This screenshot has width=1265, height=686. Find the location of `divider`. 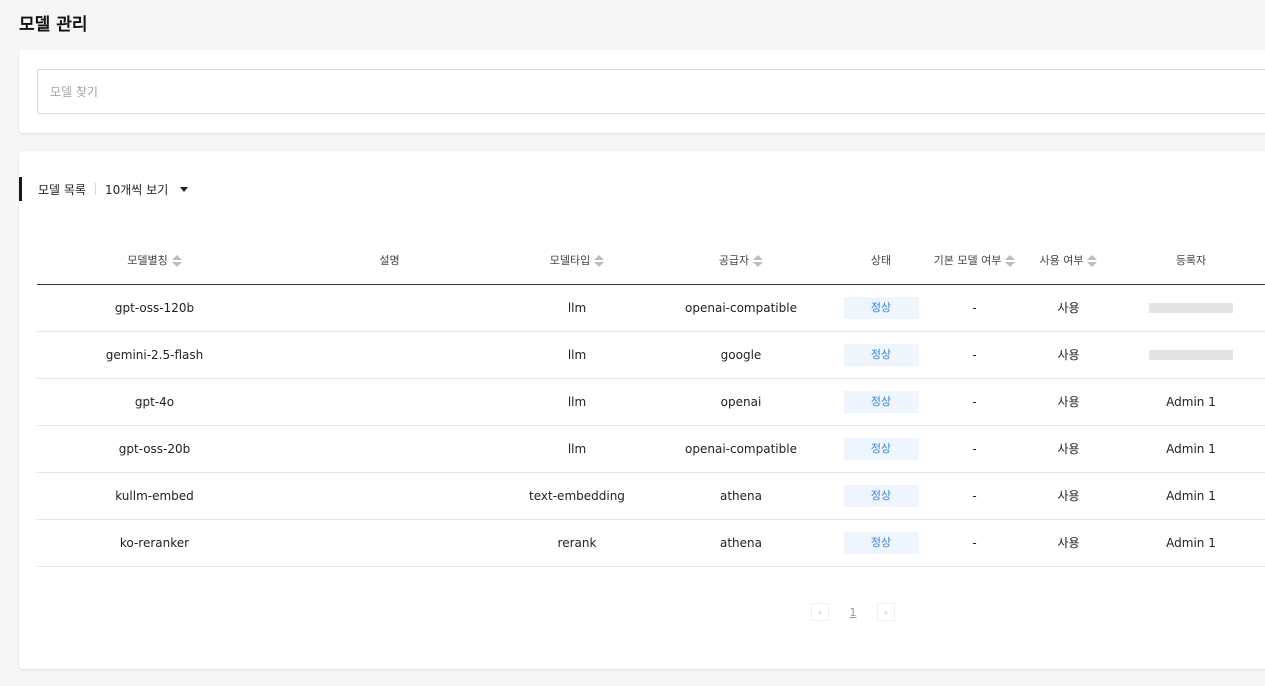

divider is located at coordinates (95, 189).